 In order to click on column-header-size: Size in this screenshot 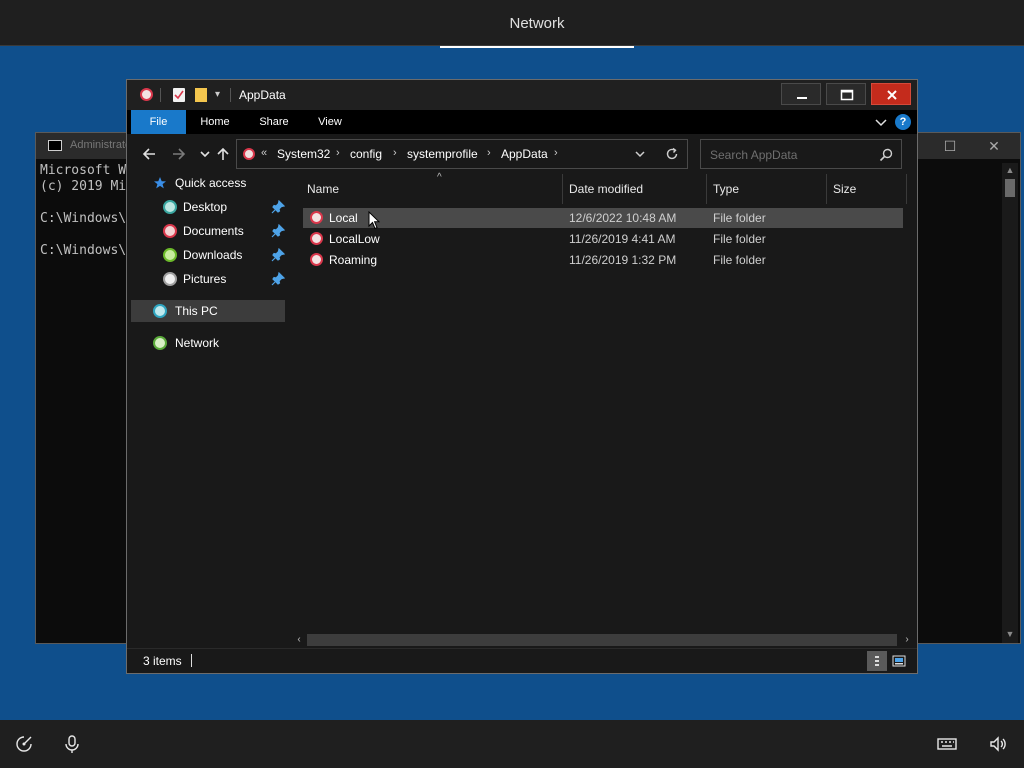, I will do `click(867, 189)`.